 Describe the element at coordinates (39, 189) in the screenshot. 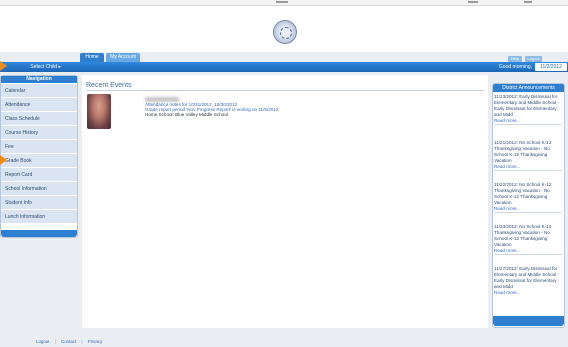

I see `sidebar-item-school-information: School Information` at that location.